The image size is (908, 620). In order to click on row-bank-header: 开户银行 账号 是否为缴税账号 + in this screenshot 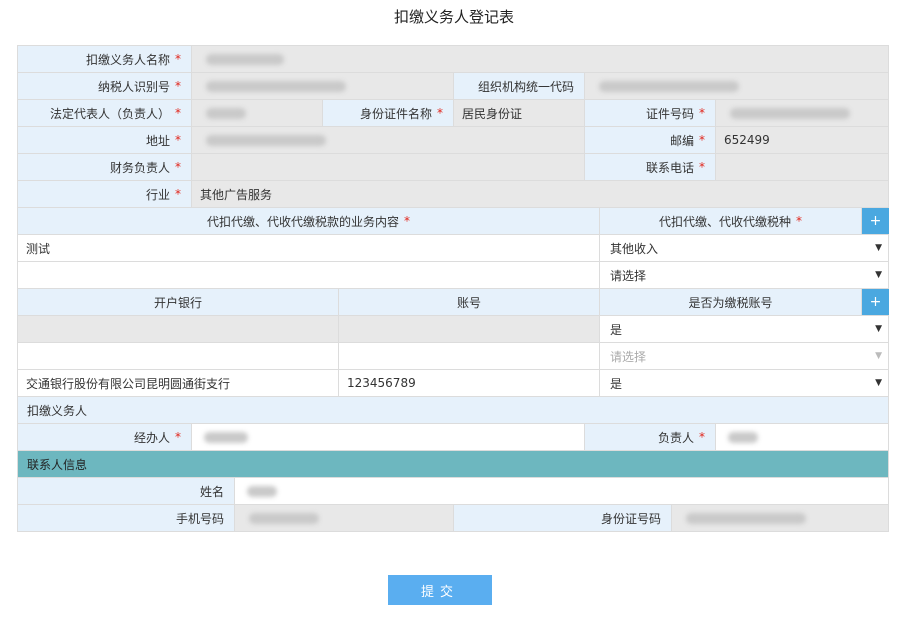, I will do `click(453, 302)`.